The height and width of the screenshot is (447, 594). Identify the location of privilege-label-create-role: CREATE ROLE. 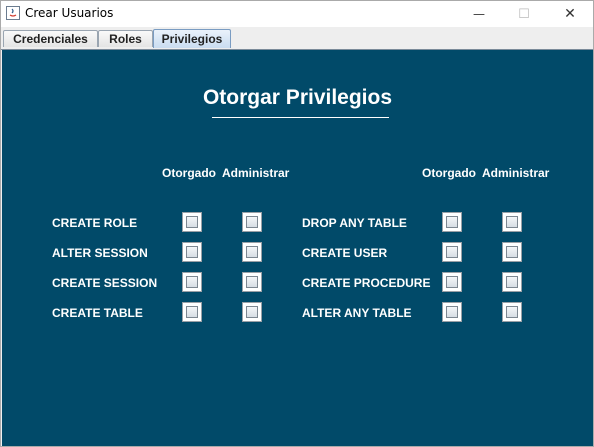
(95, 223).